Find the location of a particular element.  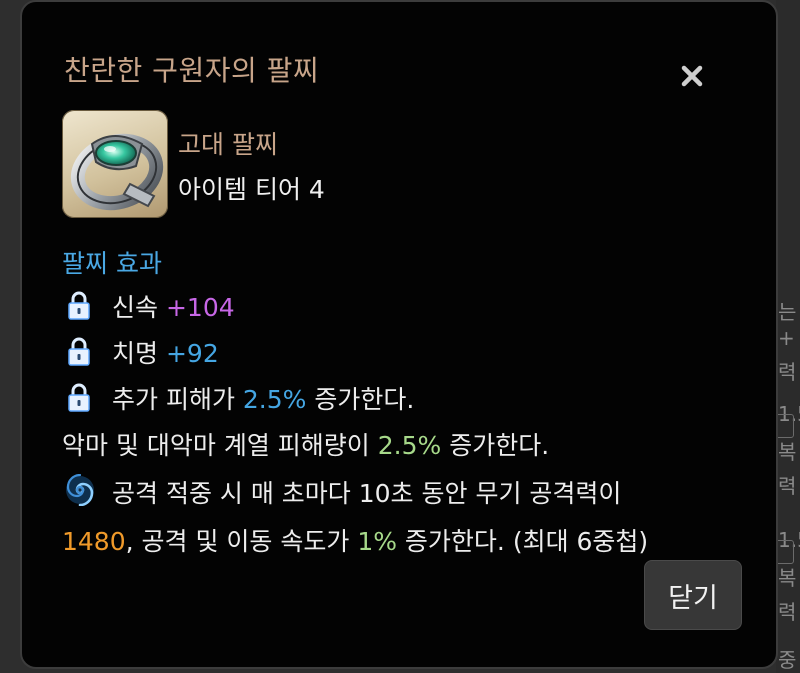

background-text: + is located at coordinates (786, 338).